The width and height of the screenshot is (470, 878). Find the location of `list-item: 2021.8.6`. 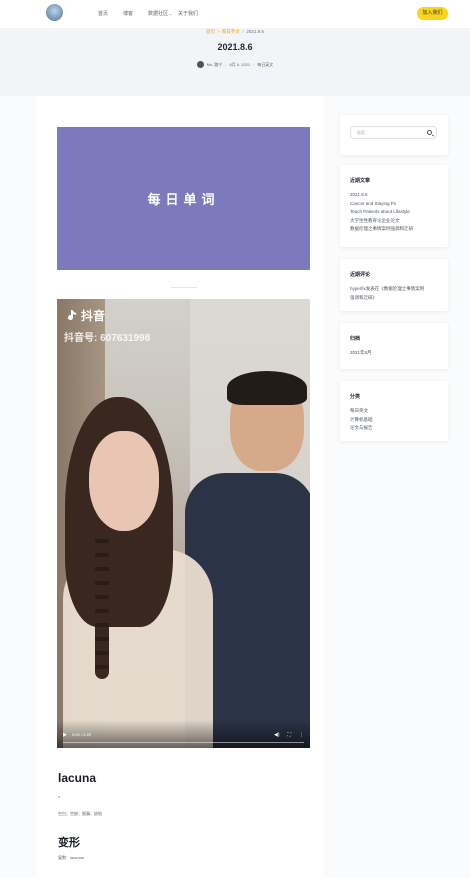

list-item: 2021.8.6 is located at coordinates (381, 195).